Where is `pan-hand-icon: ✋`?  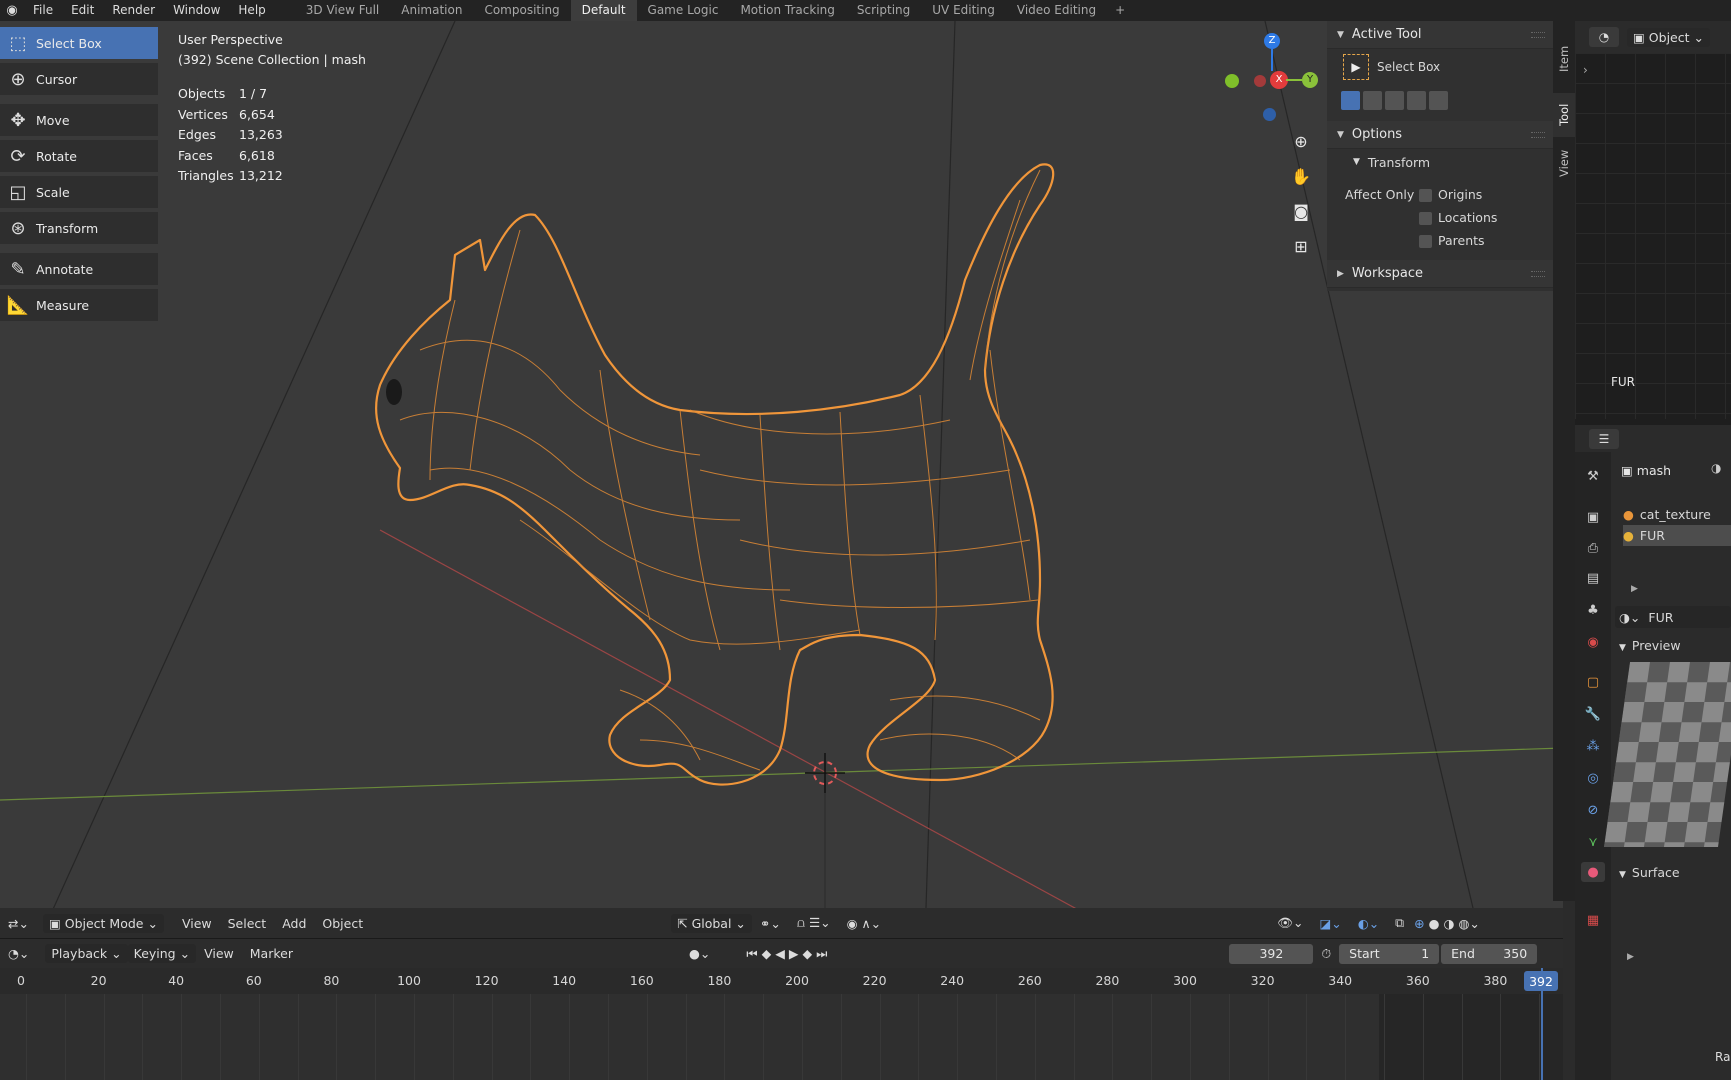
pan-hand-icon: ✋ is located at coordinates (1301, 176).